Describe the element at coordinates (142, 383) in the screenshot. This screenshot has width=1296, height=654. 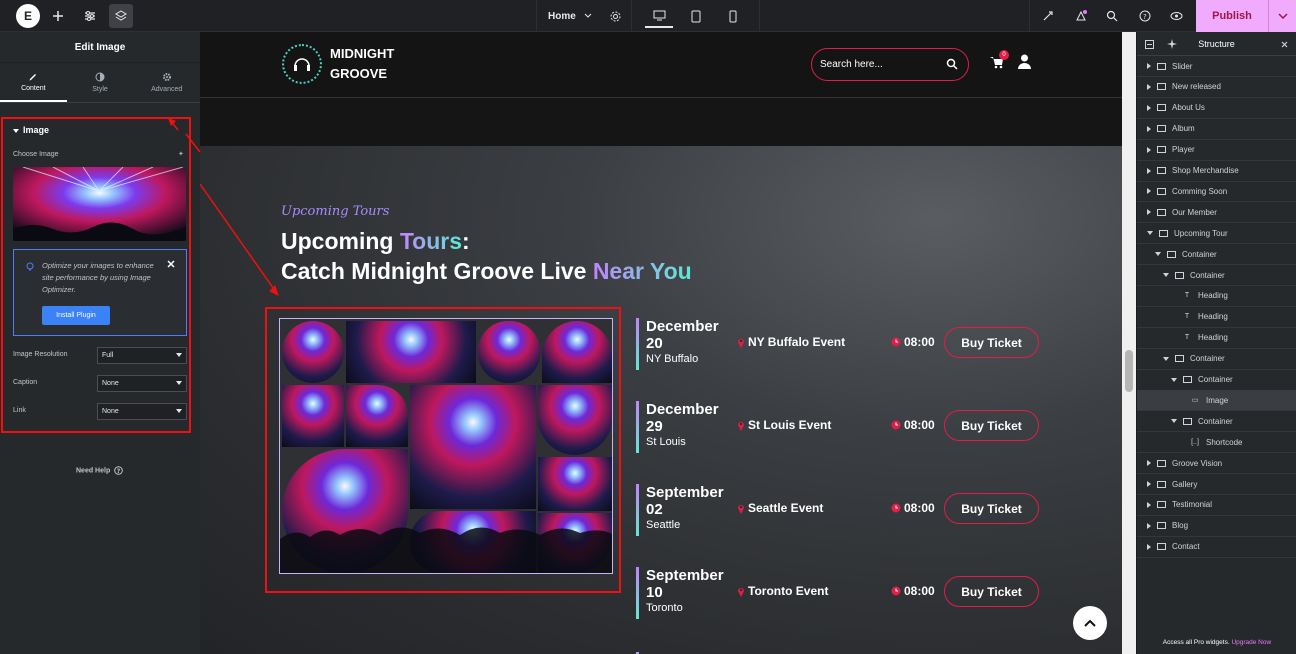
I see `caption-select: None` at that location.